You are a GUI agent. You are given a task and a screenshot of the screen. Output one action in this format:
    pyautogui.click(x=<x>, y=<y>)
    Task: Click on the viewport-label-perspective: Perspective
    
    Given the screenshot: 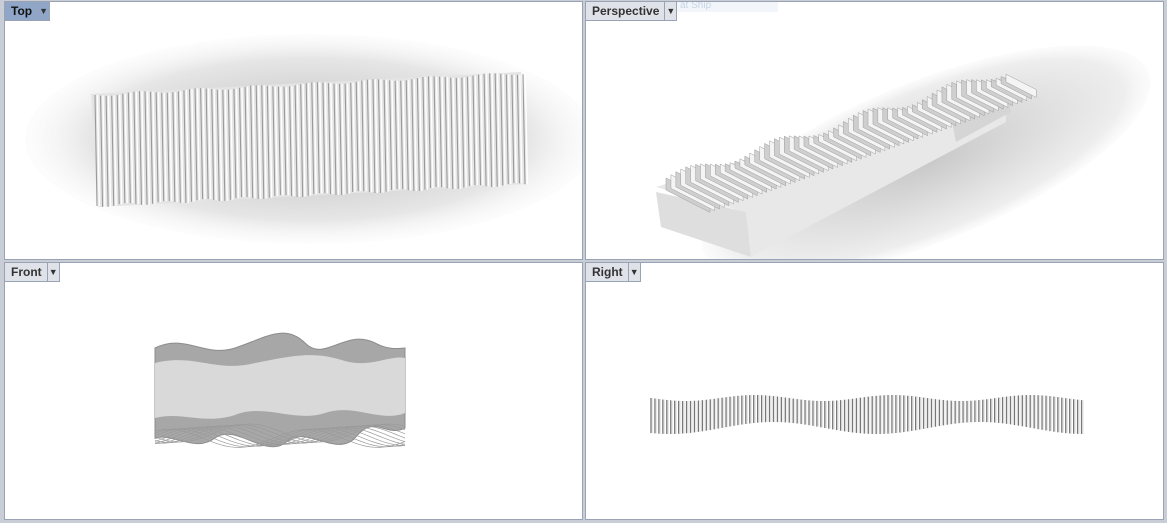 What is the action you would take?
    pyautogui.click(x=625, y=11)
    